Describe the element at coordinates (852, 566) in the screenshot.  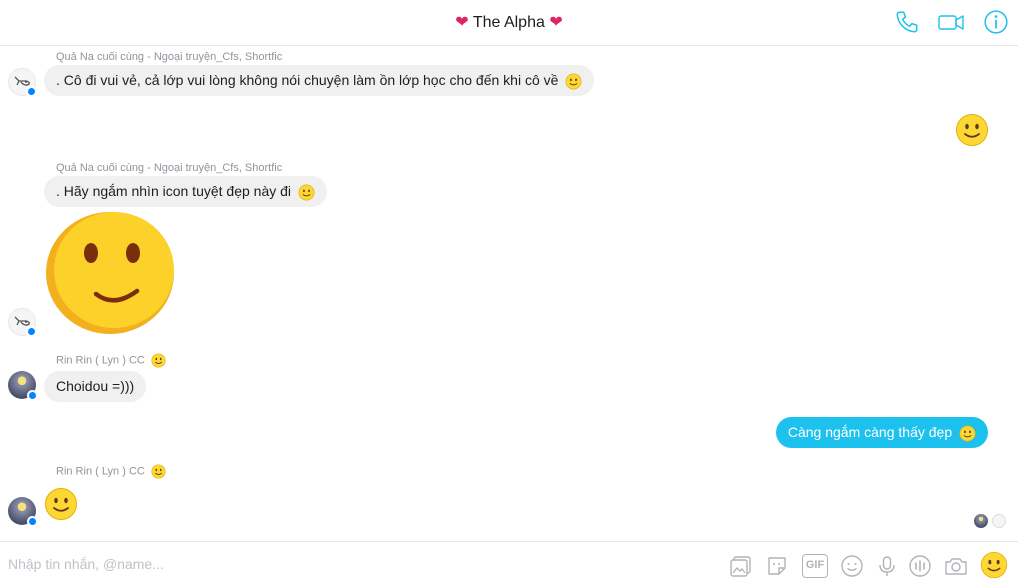
I see `emoji-icon` at that location.